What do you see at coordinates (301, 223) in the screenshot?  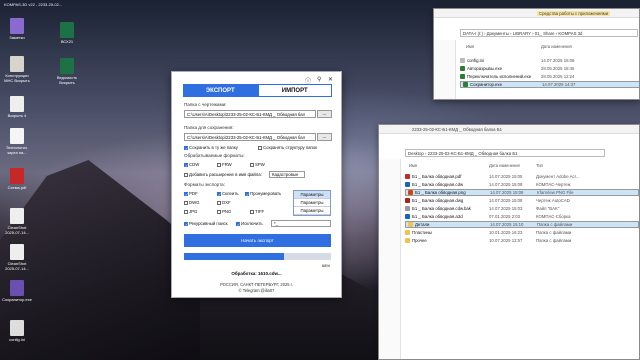 I see `exclude-field: *_` at bounding box center [301, 223].